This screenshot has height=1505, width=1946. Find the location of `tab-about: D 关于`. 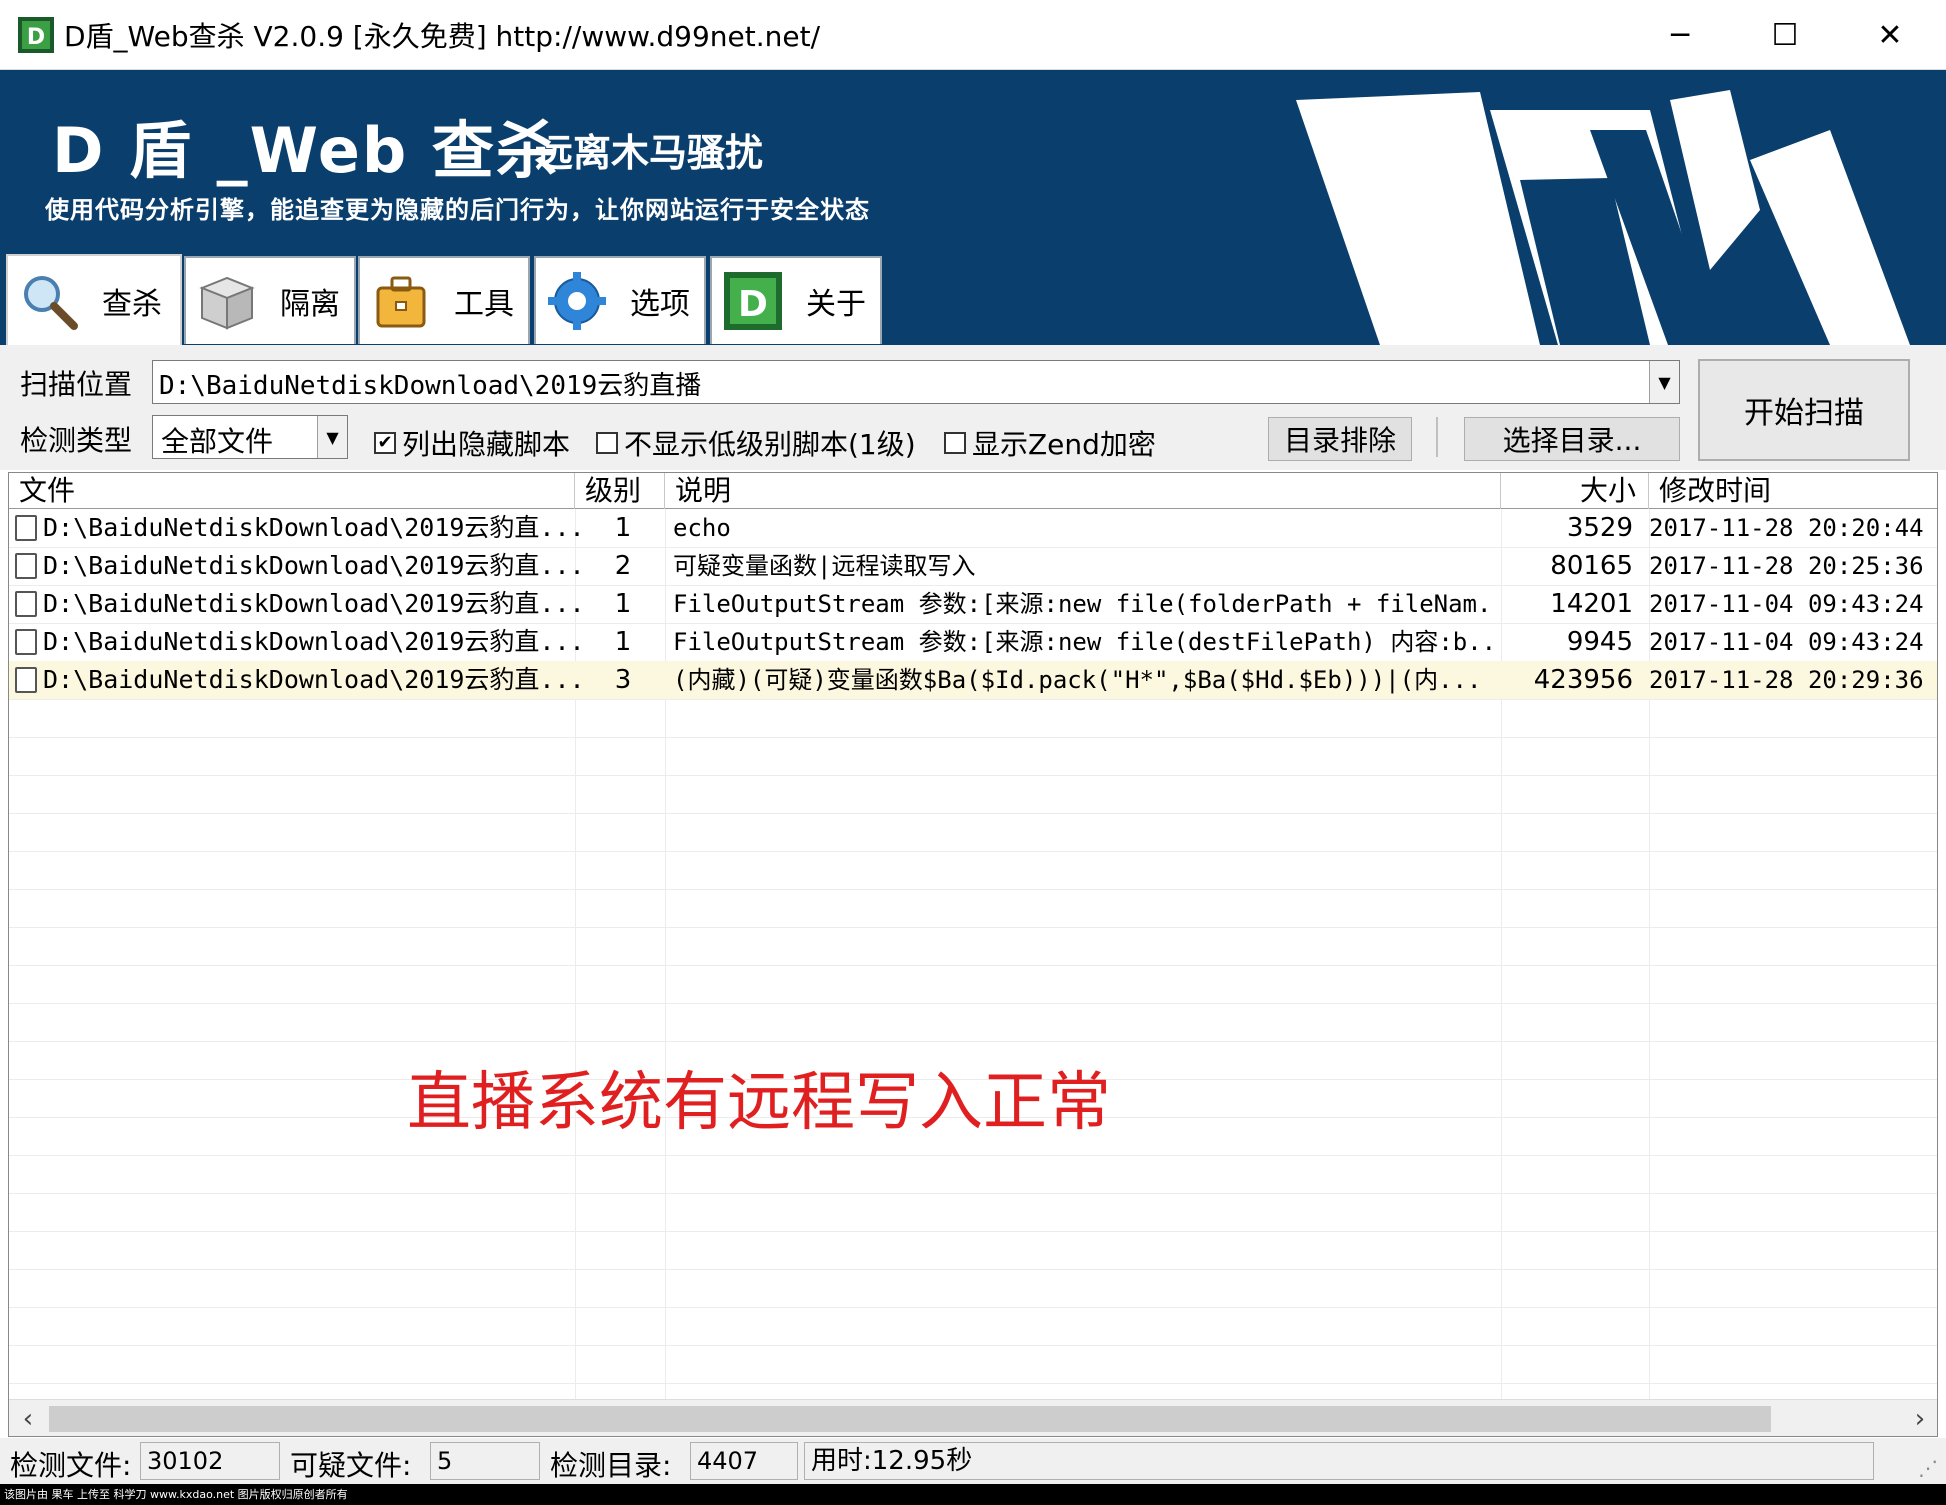

tab-about: D 关于 is located at coordinates (796, 300).